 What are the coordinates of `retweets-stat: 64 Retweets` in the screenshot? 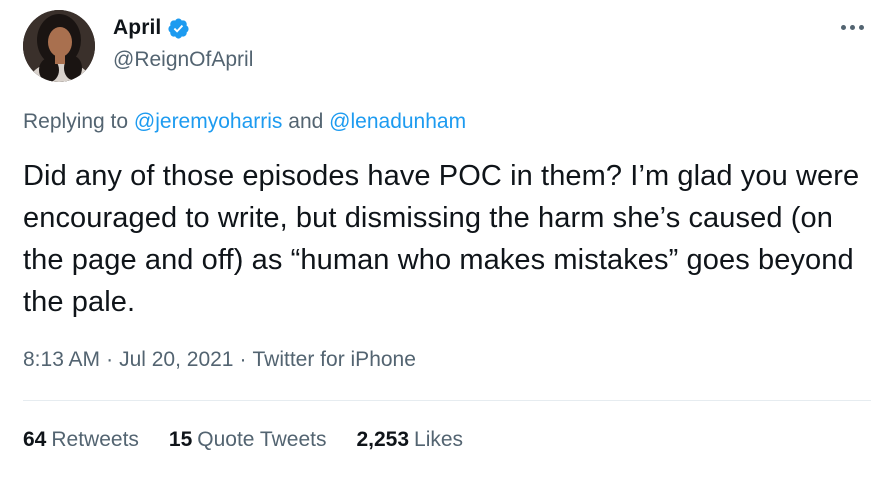 It's located at (81, 440).